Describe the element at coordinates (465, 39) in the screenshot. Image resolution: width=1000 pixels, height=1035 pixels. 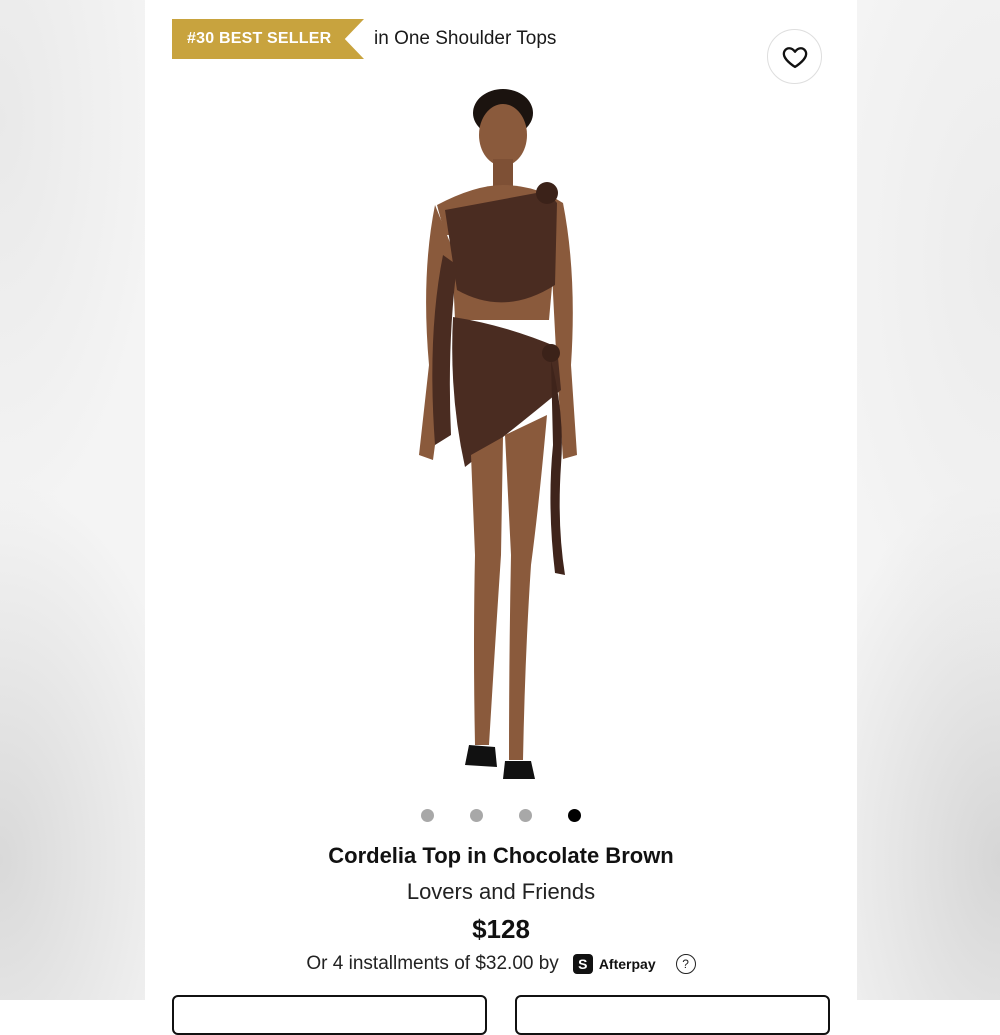
I see `best-seller-category: in One Shoulder Tops` at that location.